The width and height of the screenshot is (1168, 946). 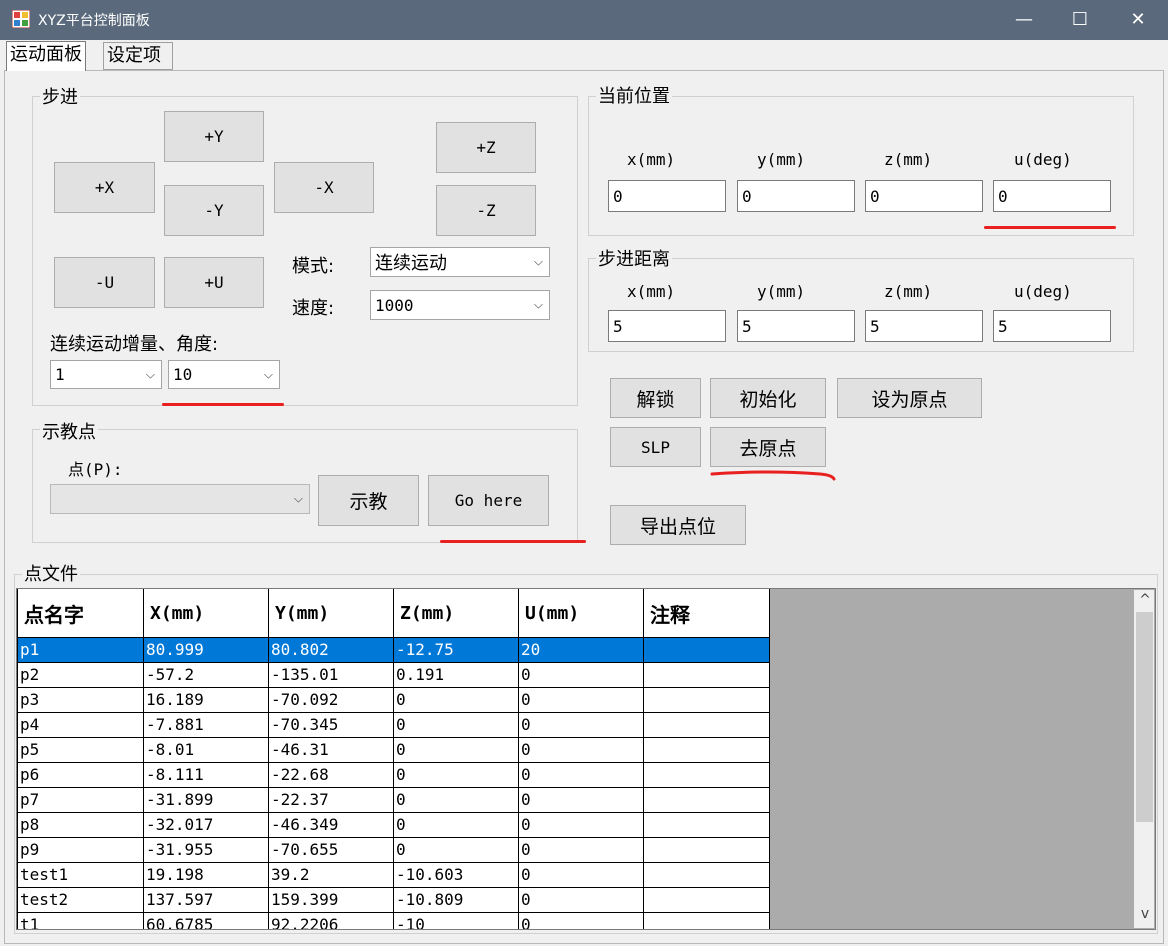 I want to click on step-y-field: 5, so click(x=796, y=326).